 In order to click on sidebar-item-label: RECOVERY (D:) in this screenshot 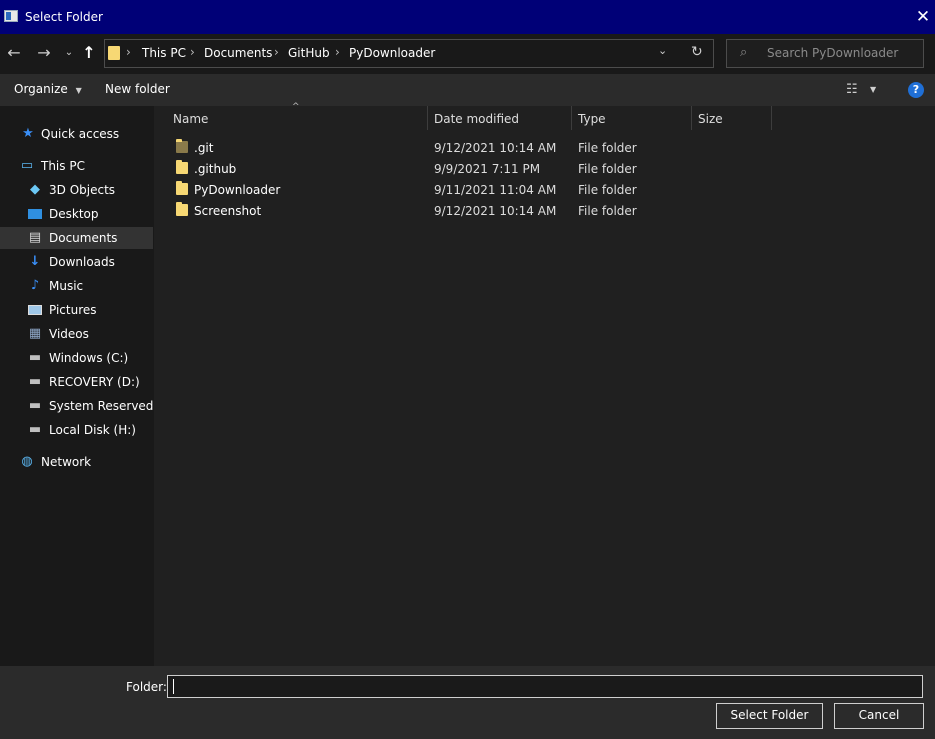, I will do `click(94, 382)`.